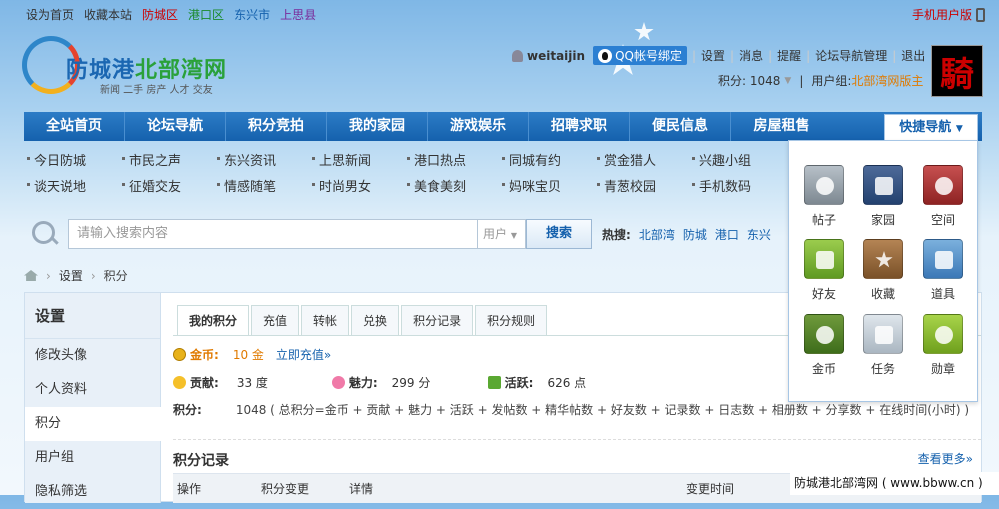 The width and height of the screenshot is (999, 509). I want to click on sidebar-item-avatar: 修改头像, so click(92, 356).